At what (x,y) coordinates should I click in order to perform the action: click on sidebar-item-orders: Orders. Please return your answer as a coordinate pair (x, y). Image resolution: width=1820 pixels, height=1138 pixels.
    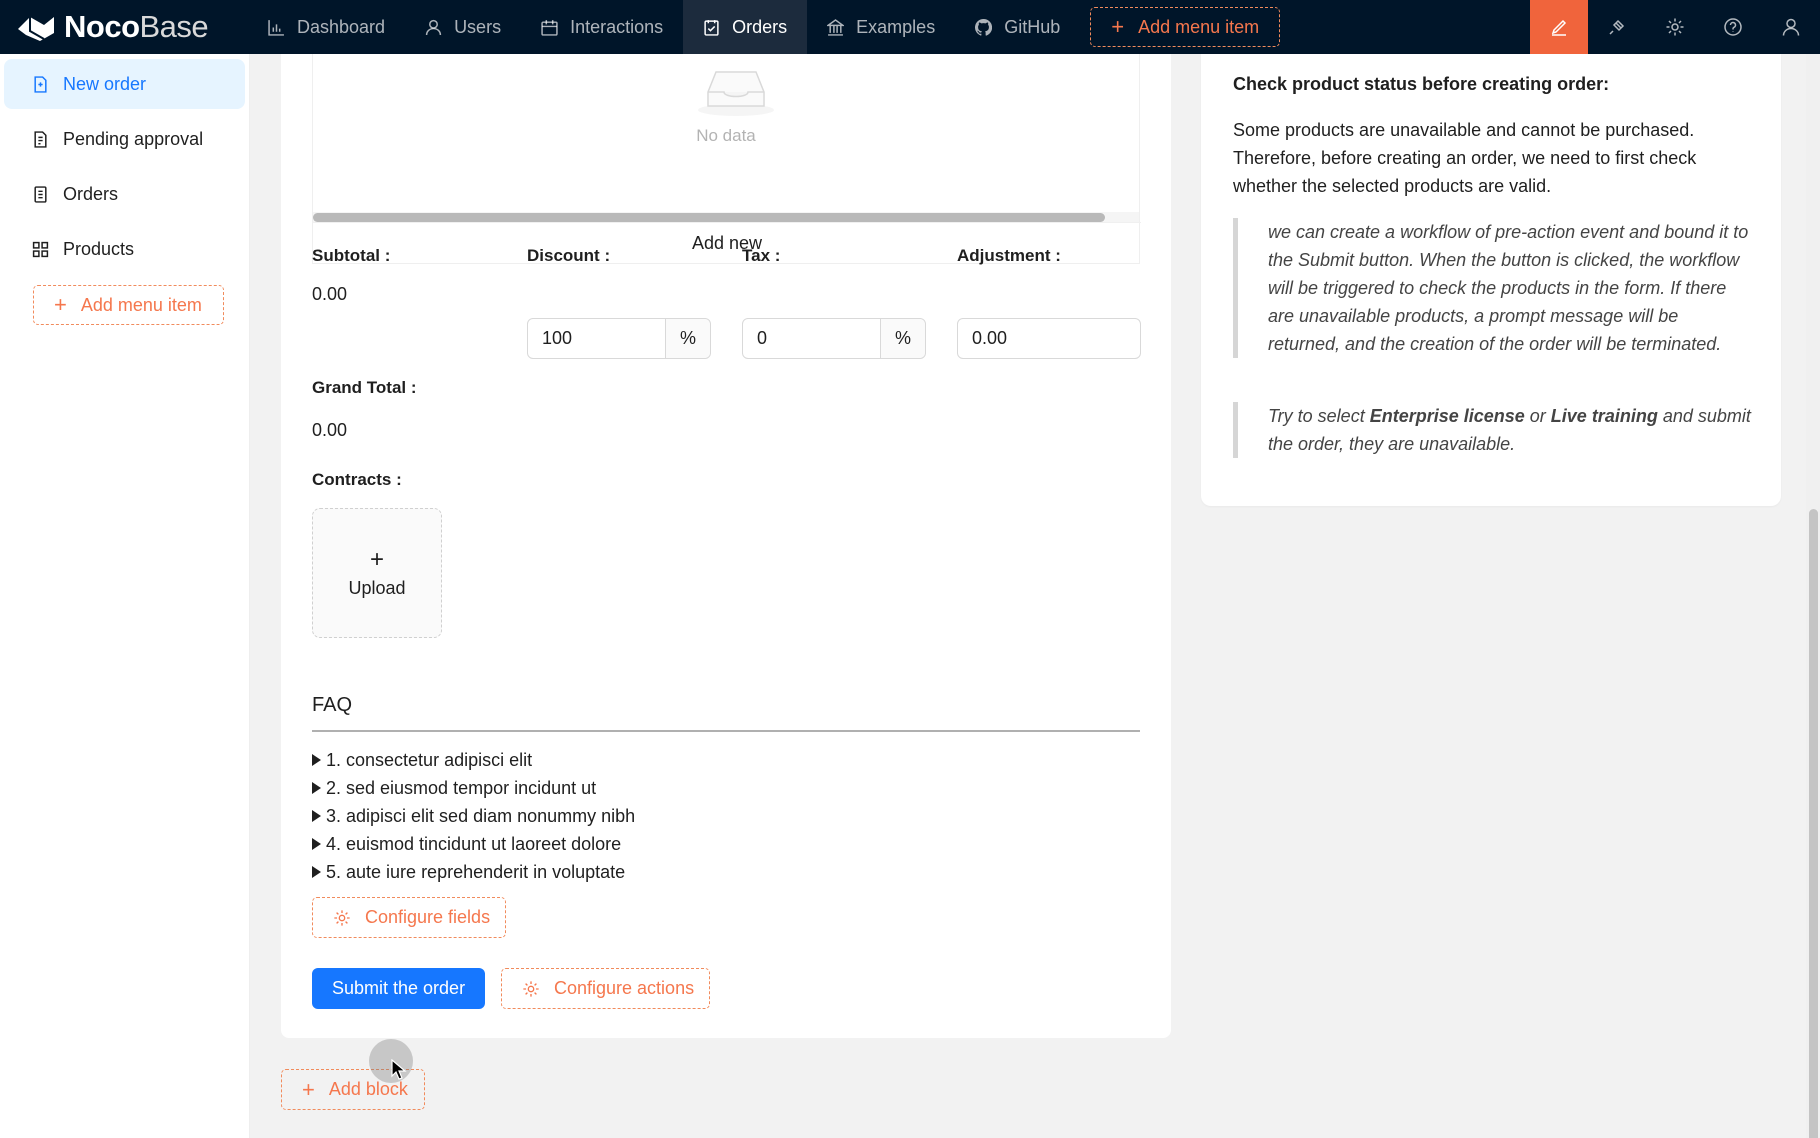
    Looking at the image, I should click on (124, 194).